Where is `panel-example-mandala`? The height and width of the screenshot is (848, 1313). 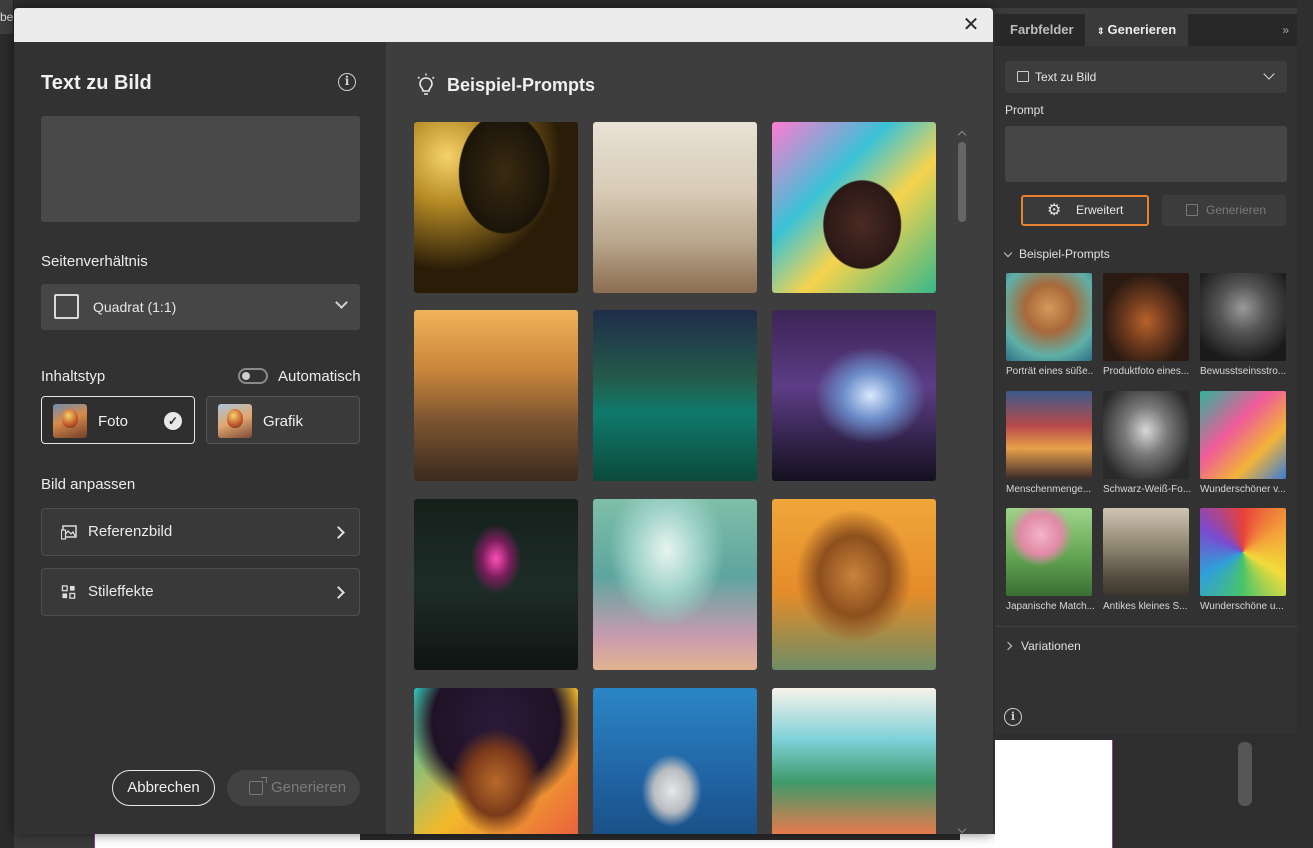
panel-example-mandala is located at coordinates (1243, 552).